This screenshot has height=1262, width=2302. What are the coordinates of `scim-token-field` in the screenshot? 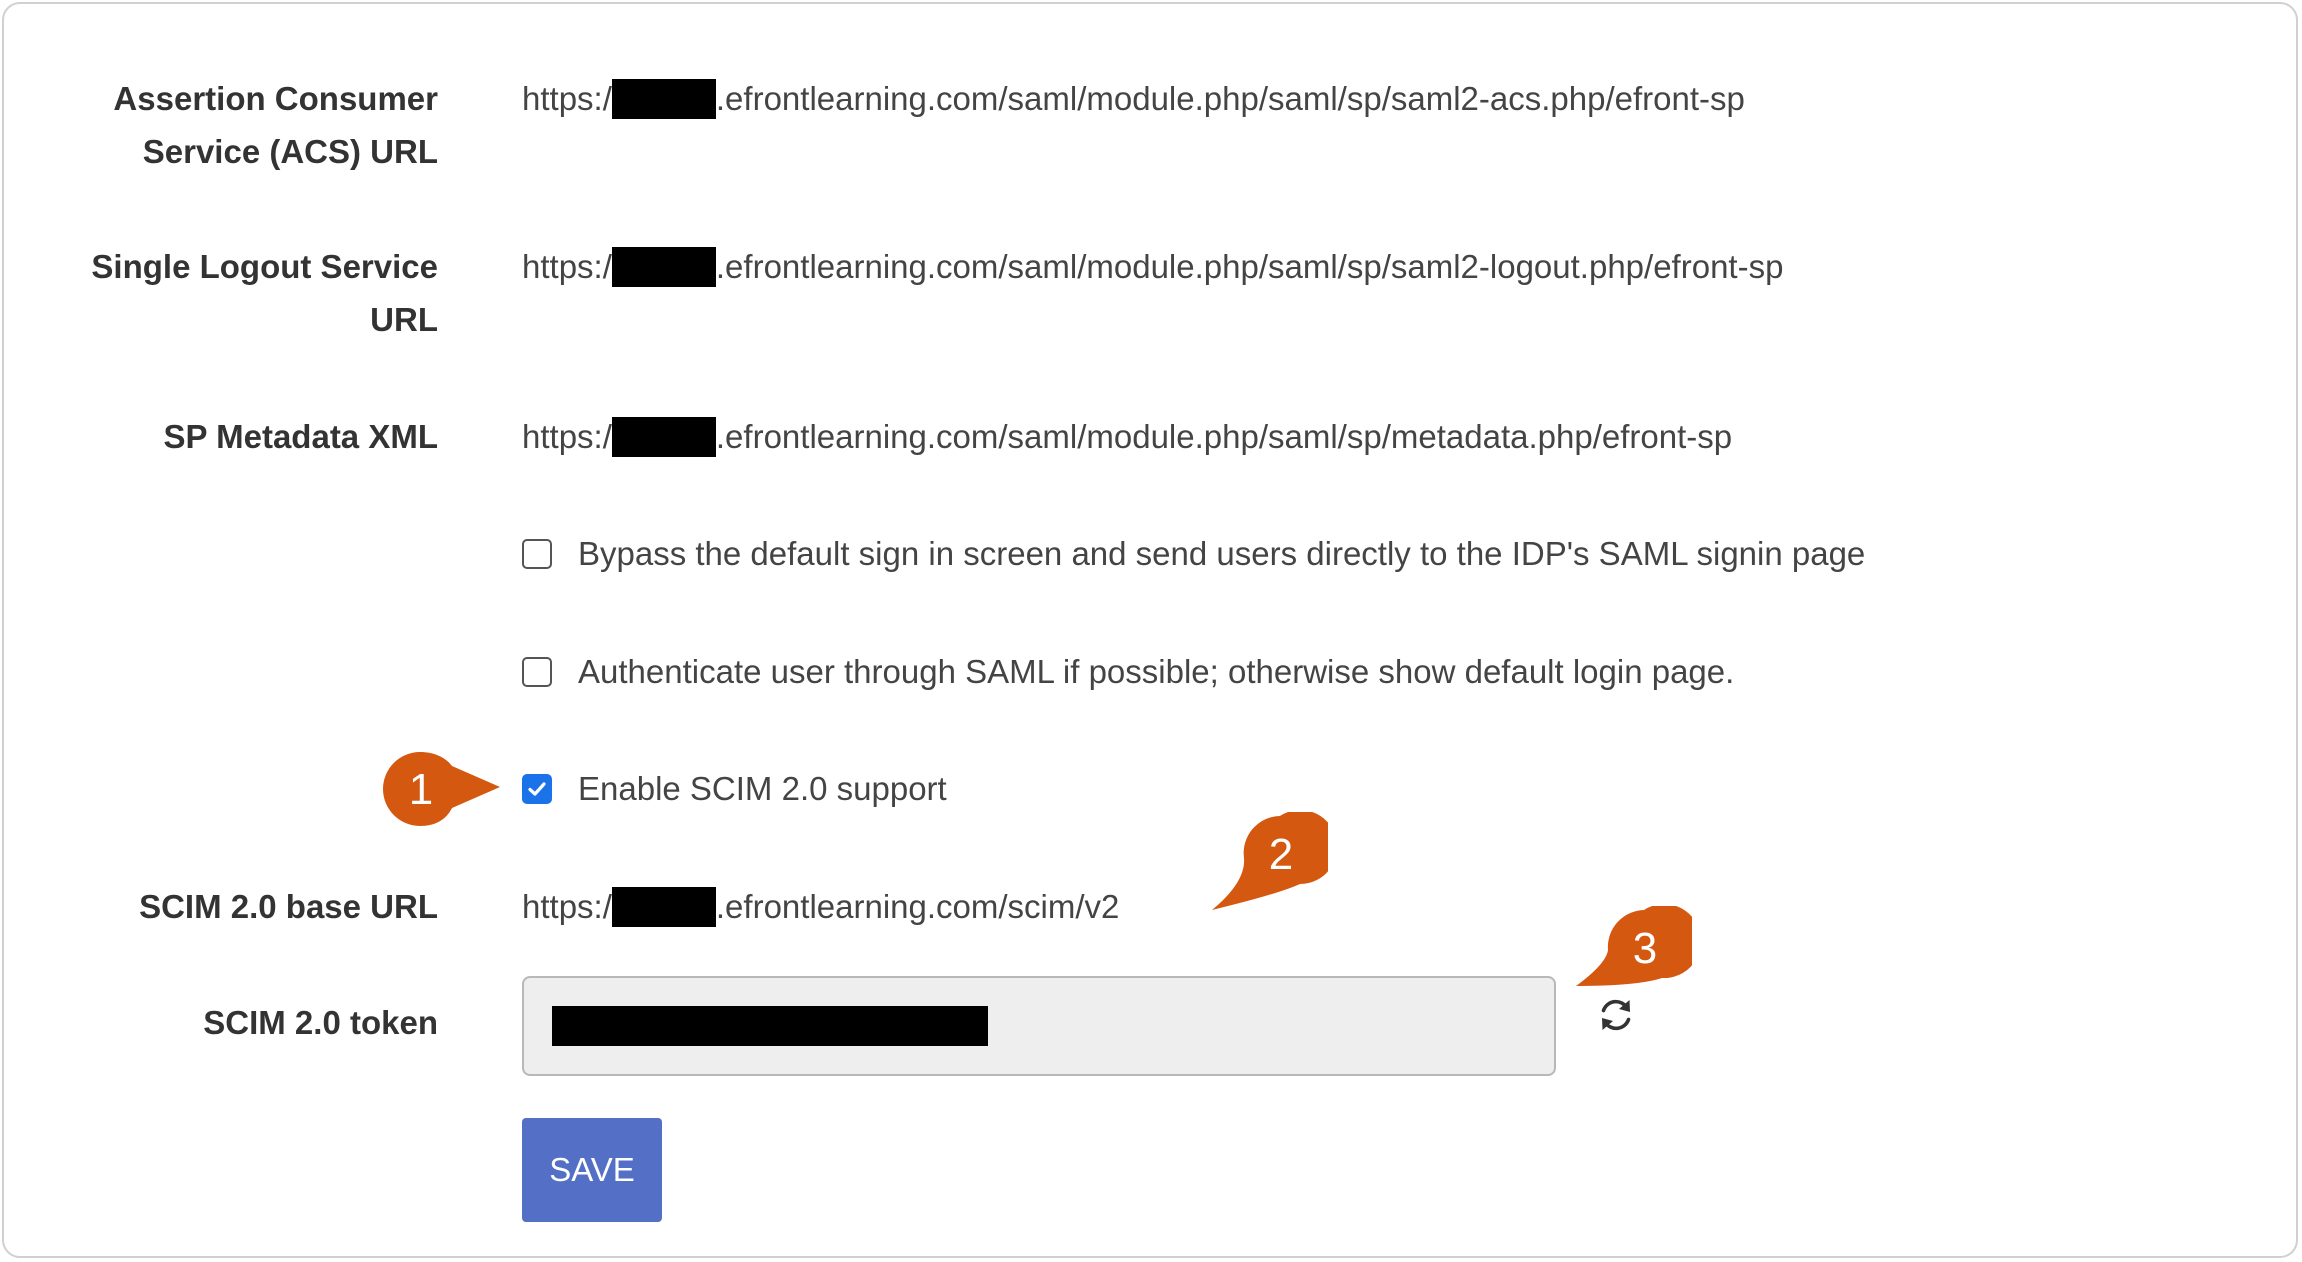 It's located at (1039, 1026).